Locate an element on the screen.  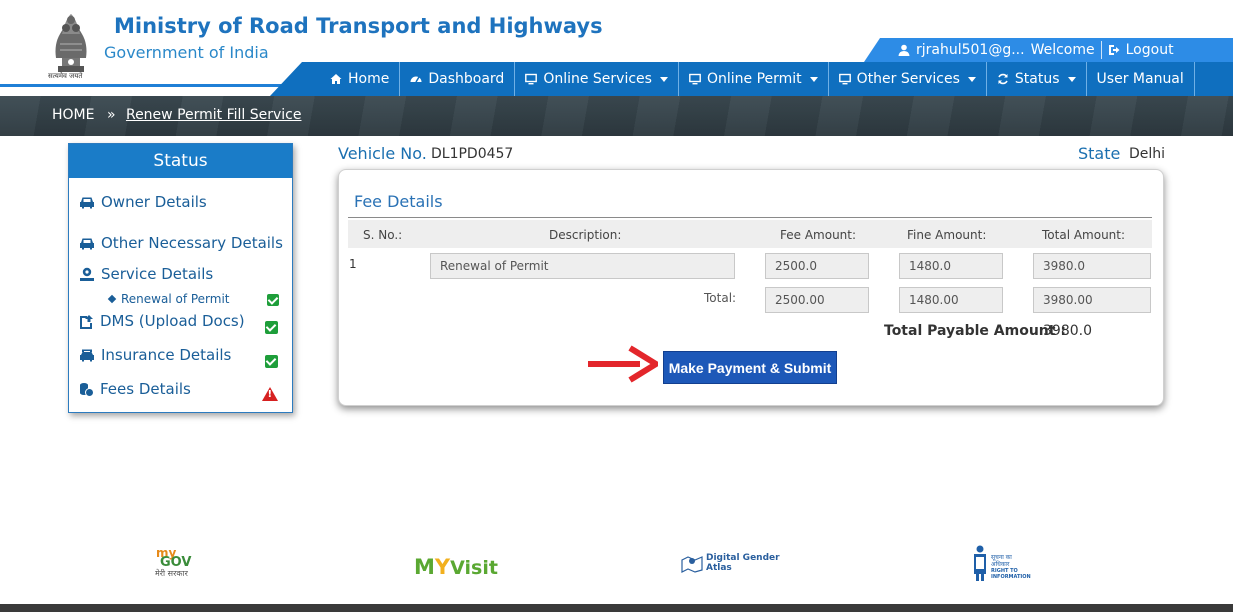
mygov-logo: my GOV मेरी सरकार is located at coordinates (176, 563).